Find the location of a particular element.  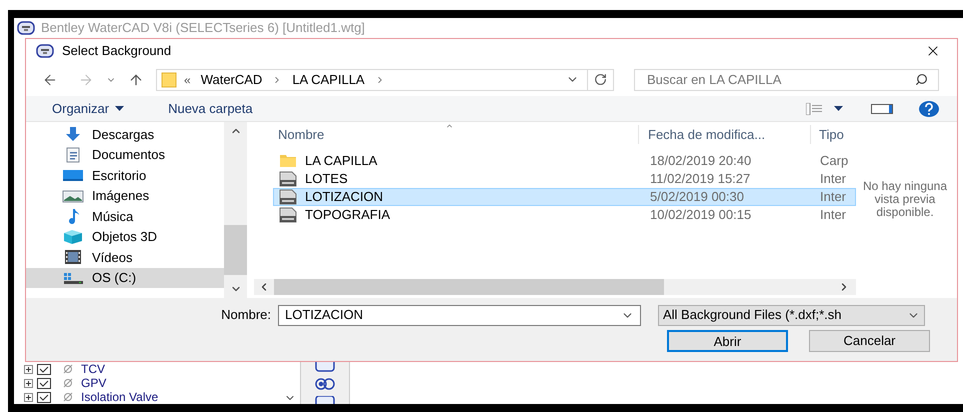

file-date: 5/02/2019 00:30 is located at coordinates (697, 197).